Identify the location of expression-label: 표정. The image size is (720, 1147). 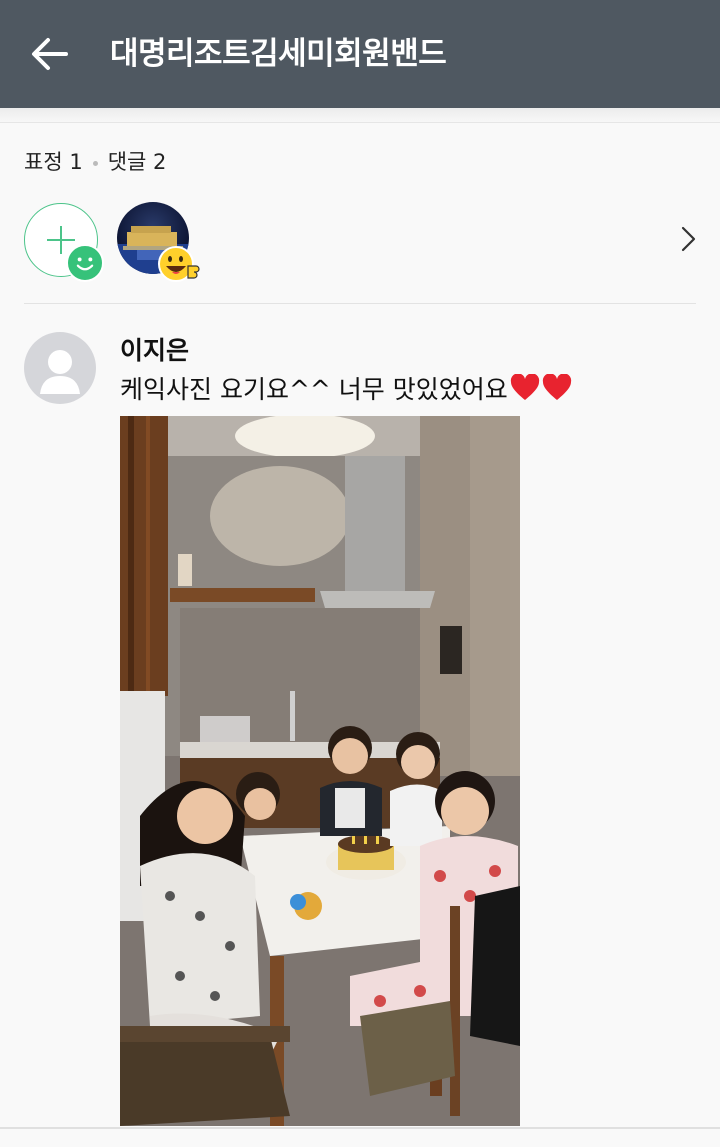
(43, 162).